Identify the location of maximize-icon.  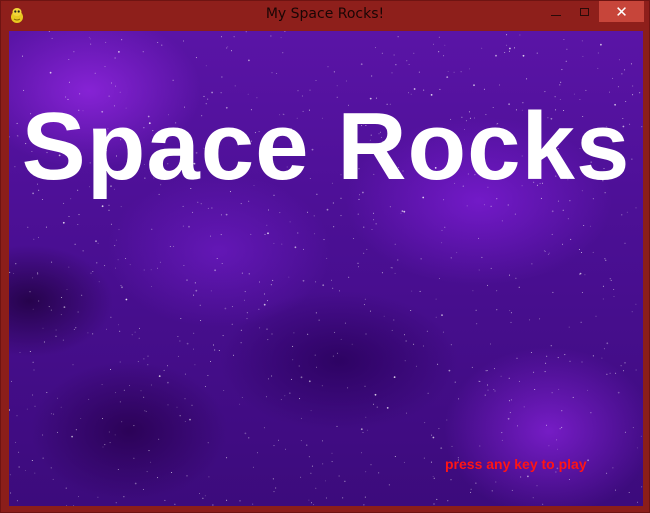
(584, 11).